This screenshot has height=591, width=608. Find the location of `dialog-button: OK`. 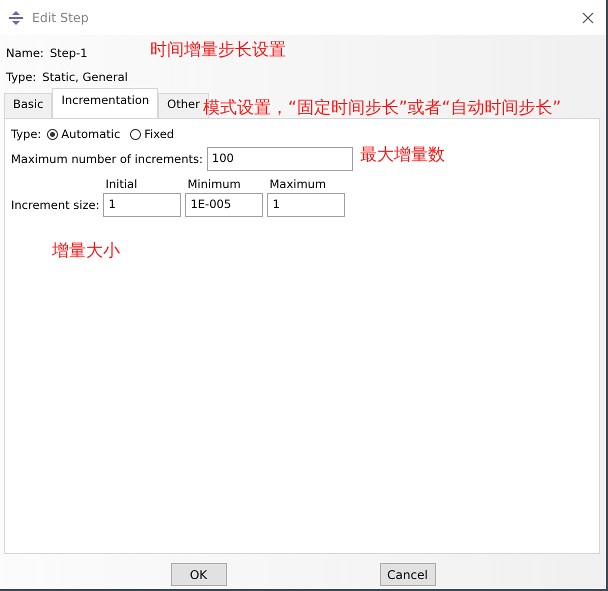

dialog-button: OK is located at coordinates (198, 574).